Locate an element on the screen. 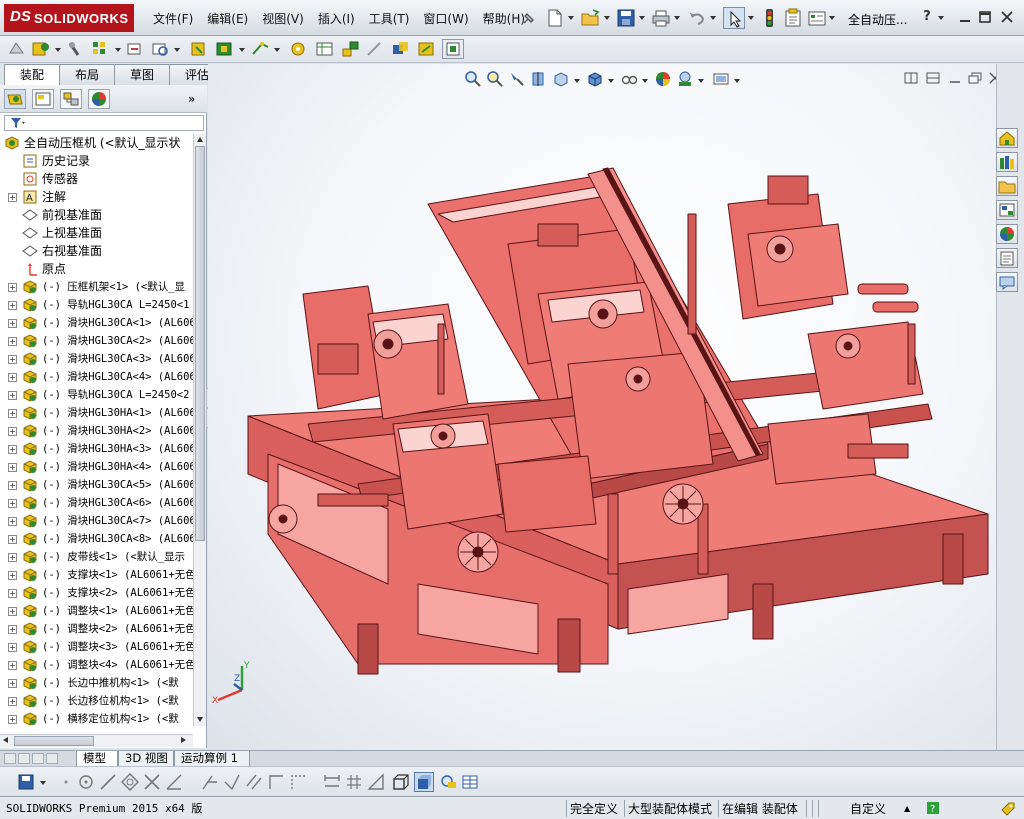 Image resolution: width=1024 pixels, height=819 pixels. tree-horizontal-scrollbar is located at coordinates (96, 740).